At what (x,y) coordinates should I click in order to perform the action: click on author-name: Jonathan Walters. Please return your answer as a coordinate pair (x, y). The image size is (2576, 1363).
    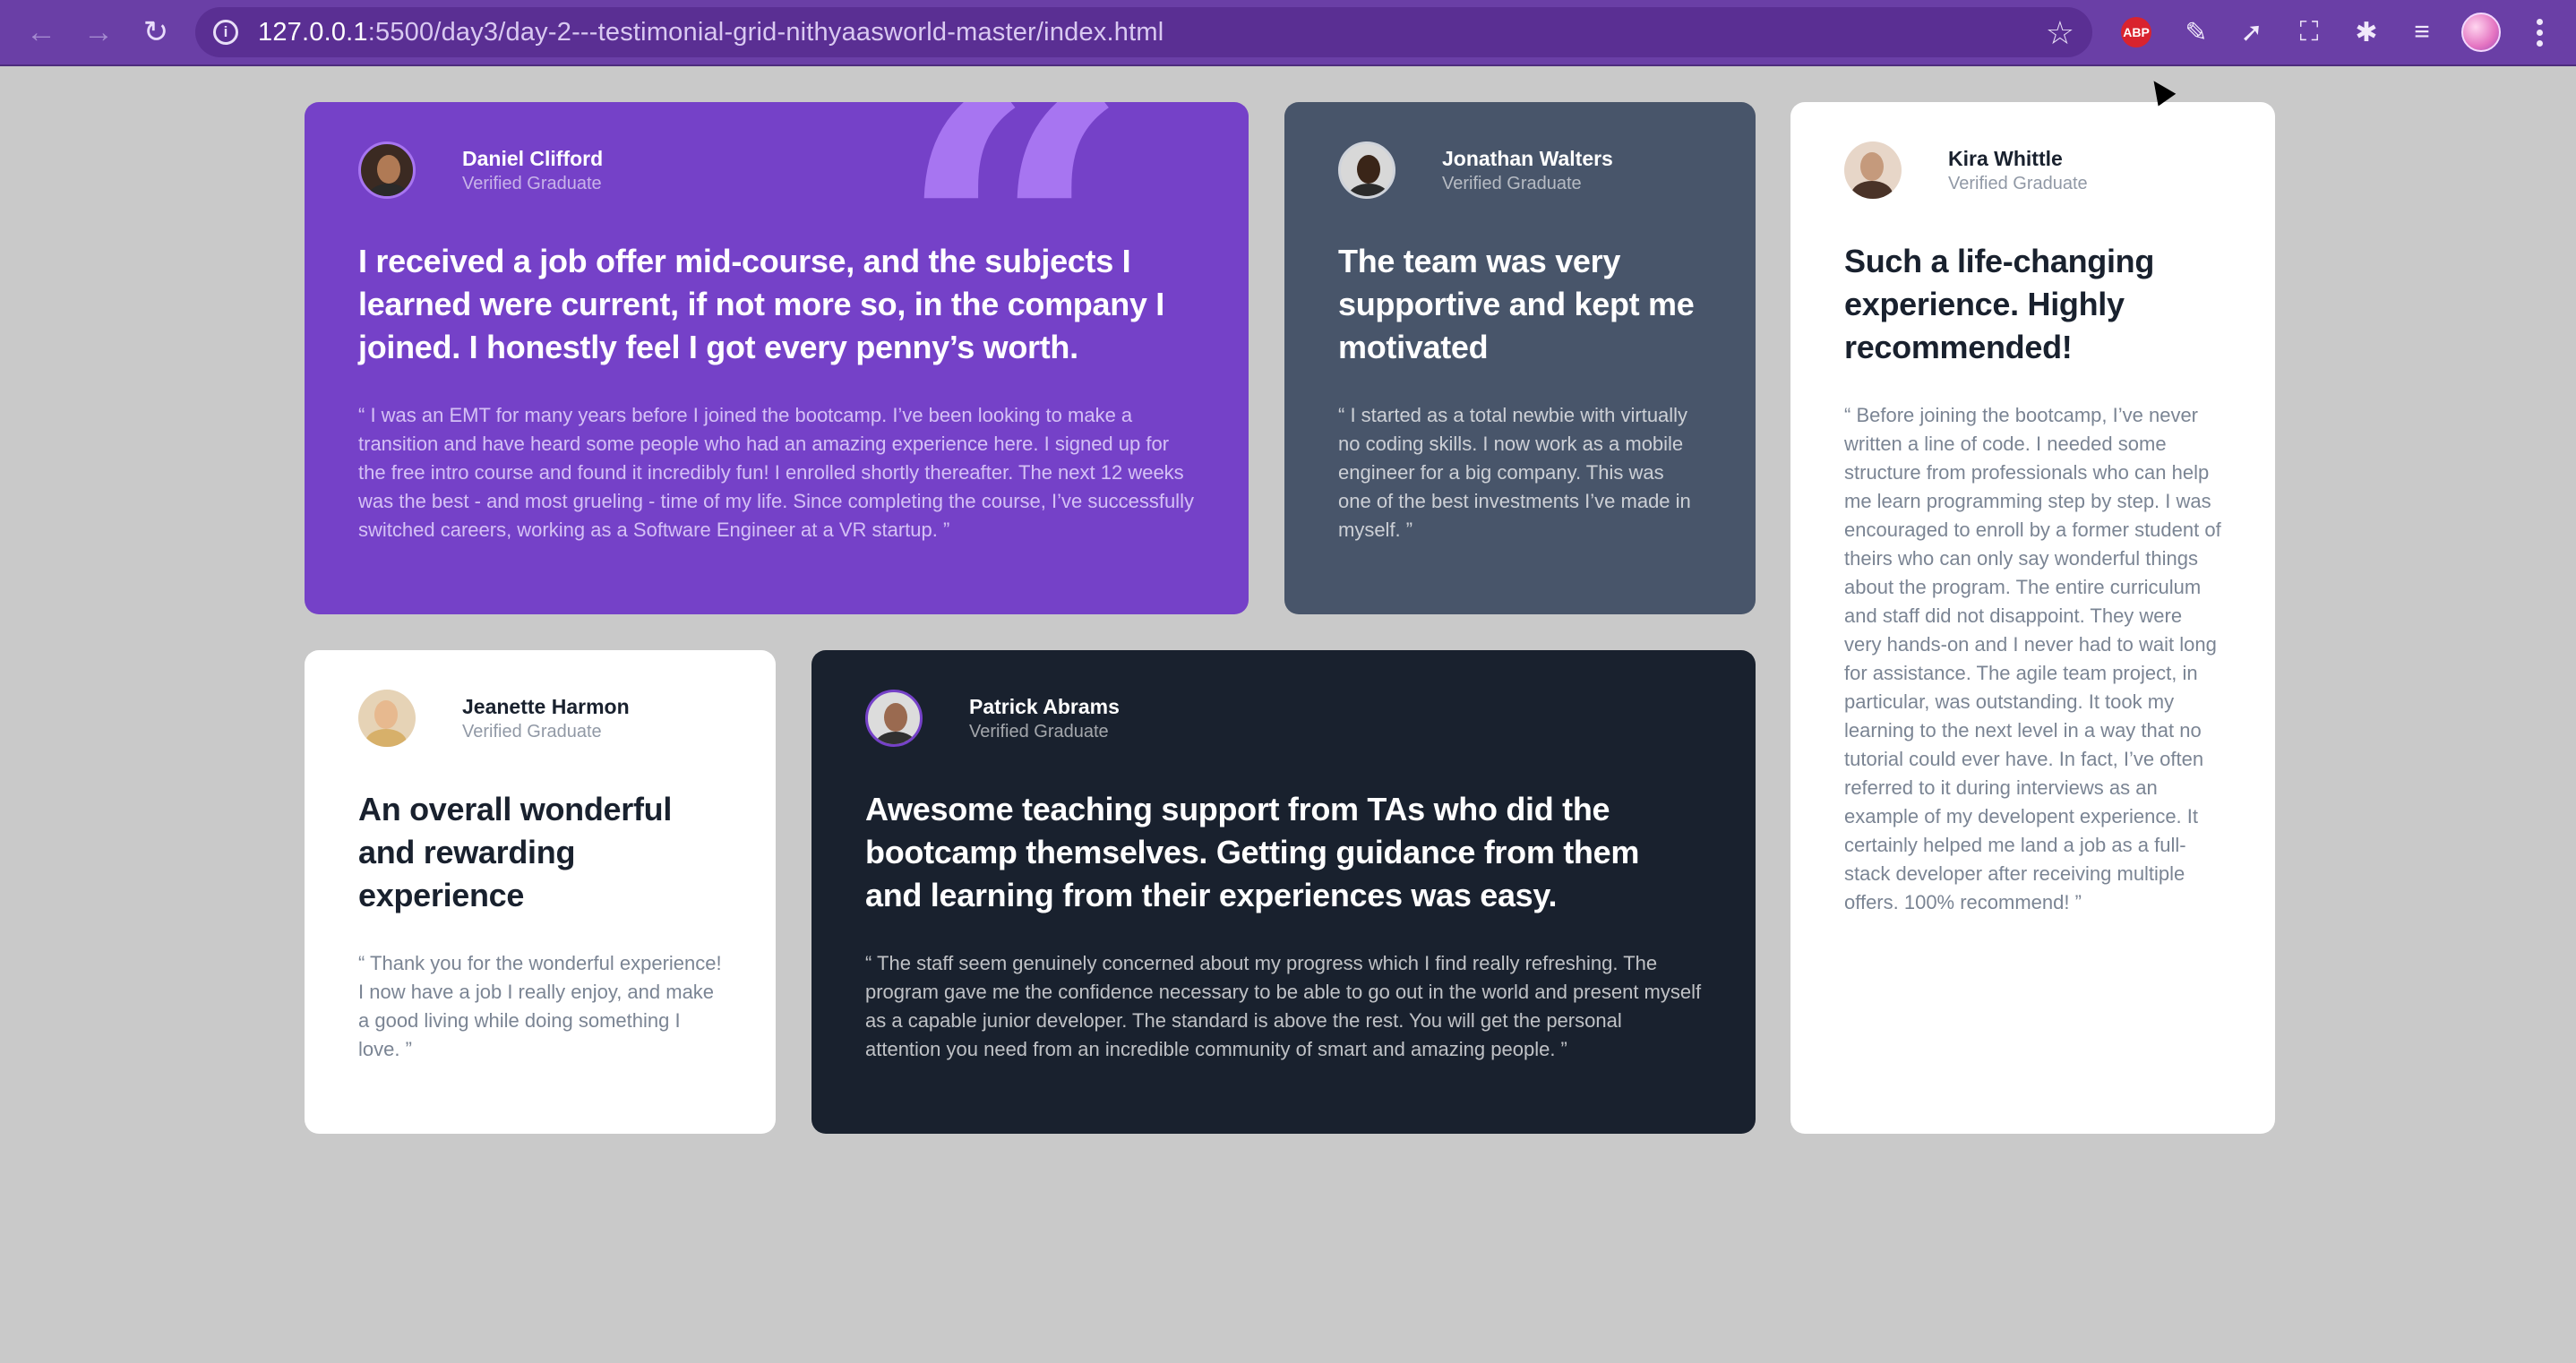
    Looking at the image, I should click on (1527, 158).